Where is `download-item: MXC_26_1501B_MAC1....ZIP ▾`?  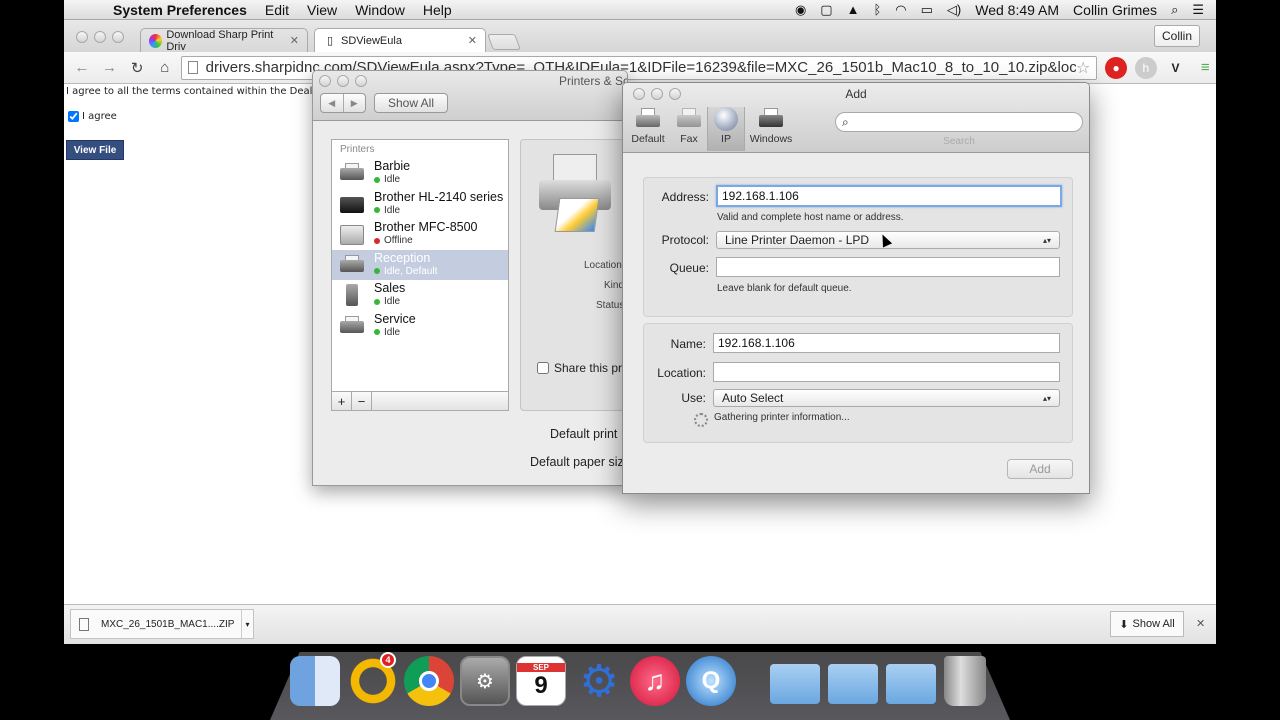
download-item: MXC_26_1501B_MAC1....ZIP ▾ is located at coordinates (162, 624).